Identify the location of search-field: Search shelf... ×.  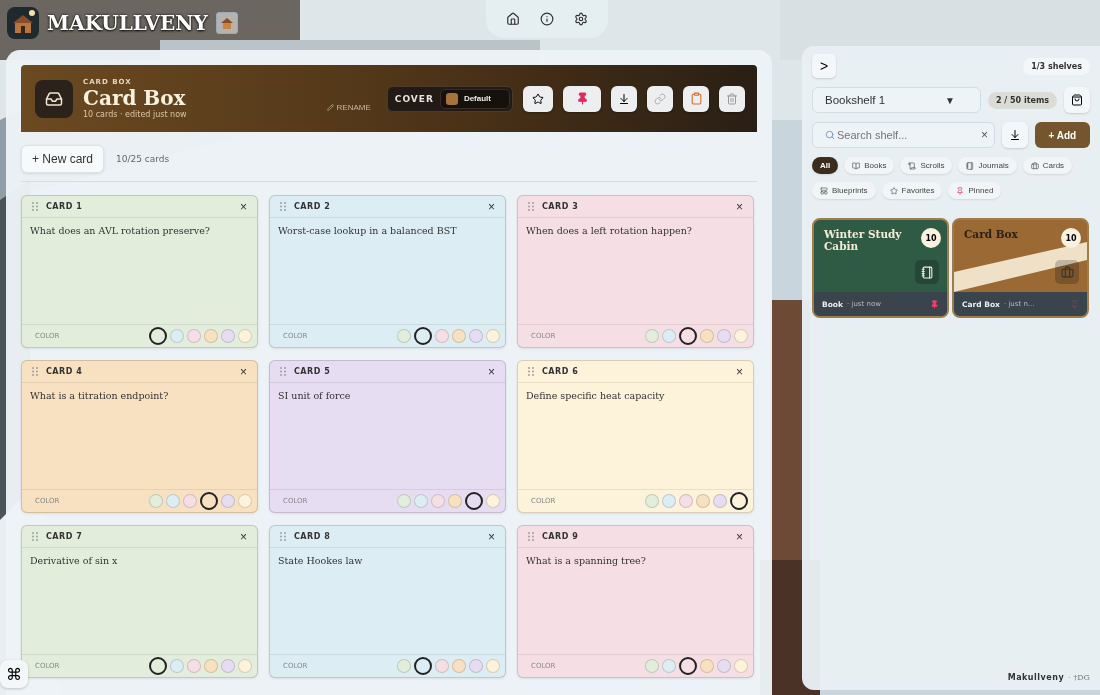
(903, 135).